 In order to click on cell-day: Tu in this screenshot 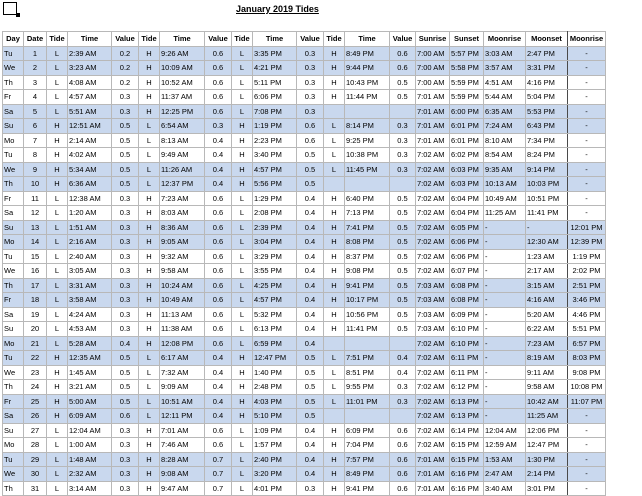, I will do `click(13, 256)`.